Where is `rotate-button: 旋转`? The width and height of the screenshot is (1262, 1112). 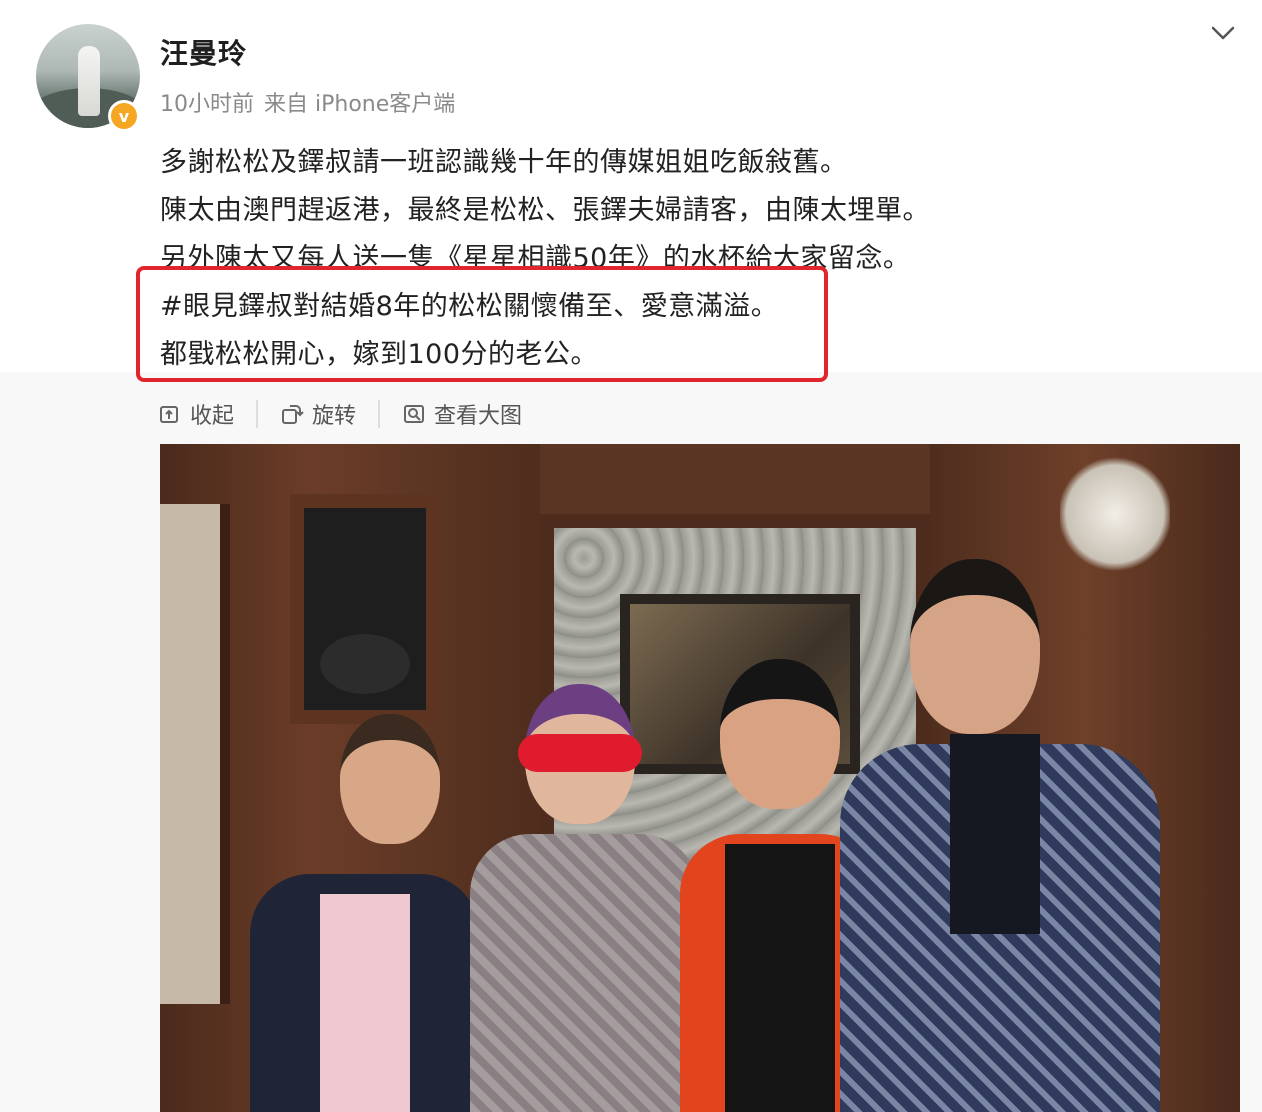
rotate-button: 旋转 is located at coordinates (318, 414).